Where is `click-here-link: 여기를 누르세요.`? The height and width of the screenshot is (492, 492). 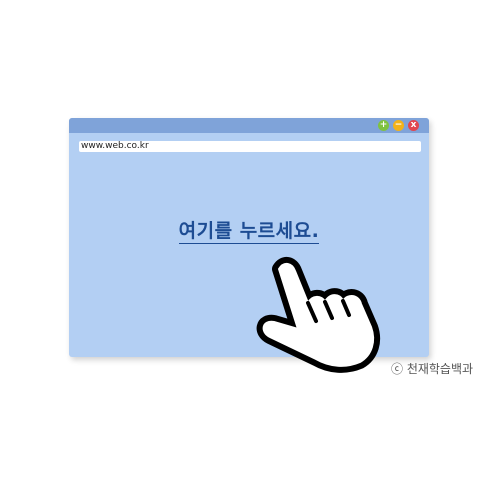 click-here-link: 여기를 누르세요. is located at coordinates (249, 232).